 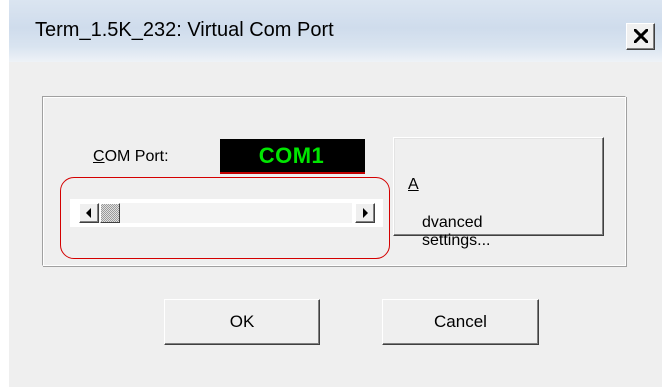 I want to click on com-port-display: COM1, so click(x=292, y=156).